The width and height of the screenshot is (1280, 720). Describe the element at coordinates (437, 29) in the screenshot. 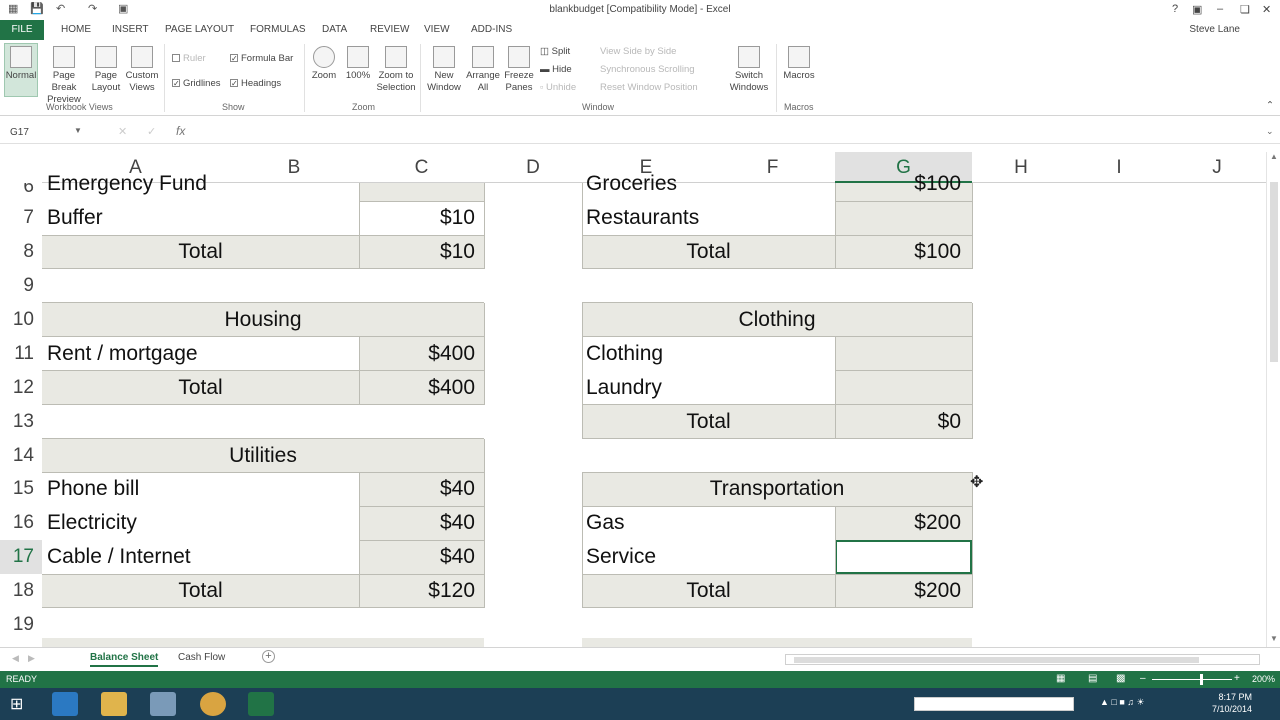

I see `tab-view: VIEW` at that location.